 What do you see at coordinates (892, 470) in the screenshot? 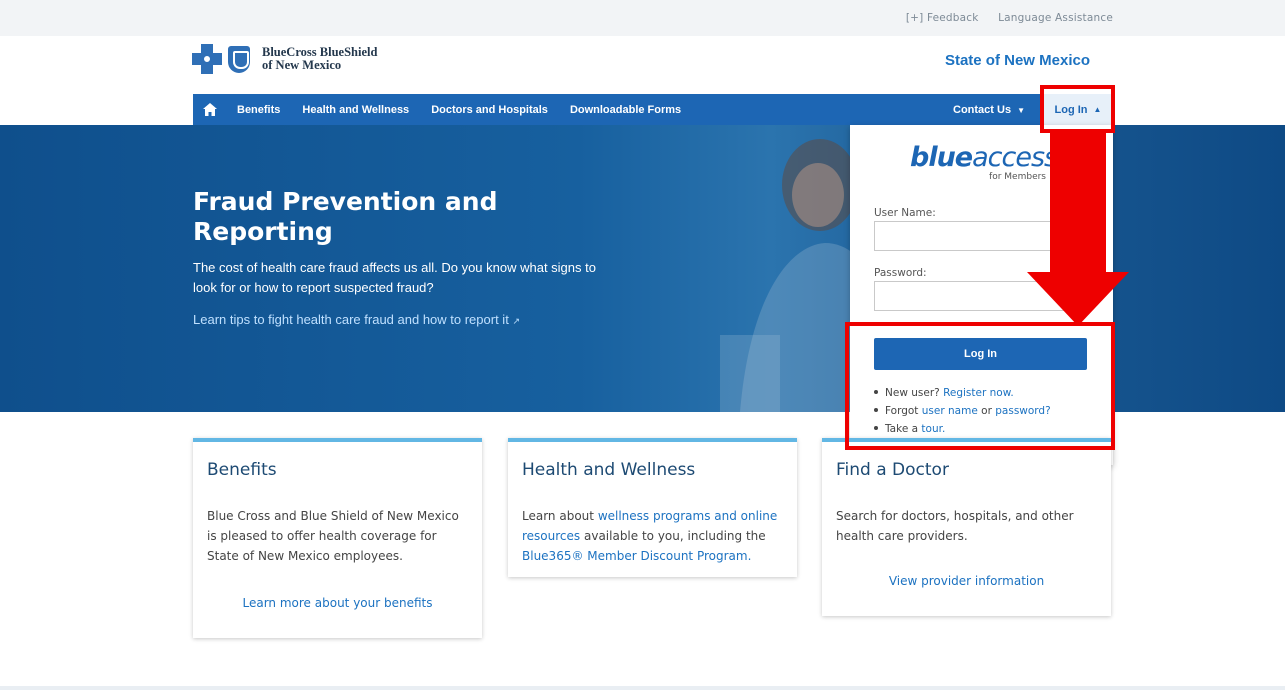
I see `find-doctor-card-title: Find a Doctor` at bounding box center [892, 470].